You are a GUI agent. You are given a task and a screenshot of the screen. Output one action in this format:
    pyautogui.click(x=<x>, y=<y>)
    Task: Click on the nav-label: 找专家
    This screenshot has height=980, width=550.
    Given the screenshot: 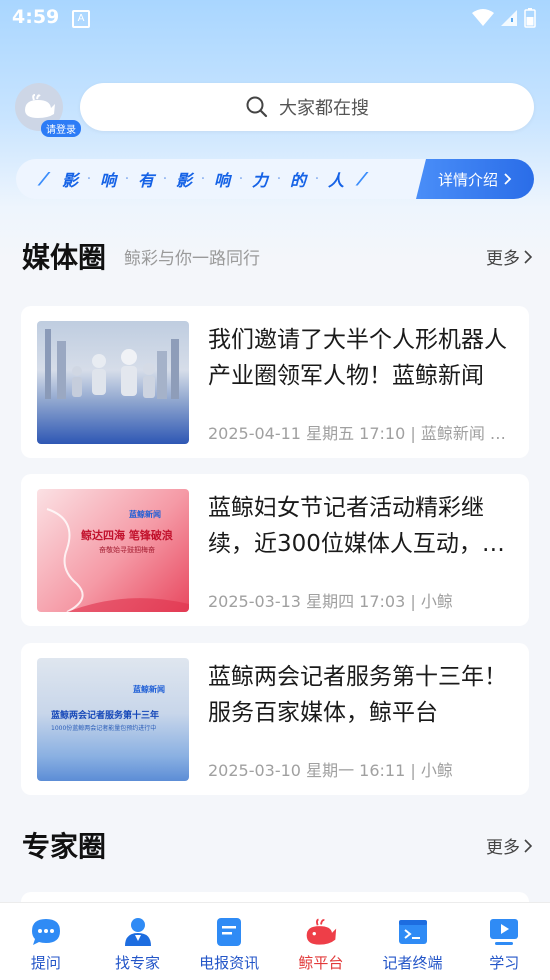 What is the action you would take?
    pyautogui.click(x=138, y=963)
    